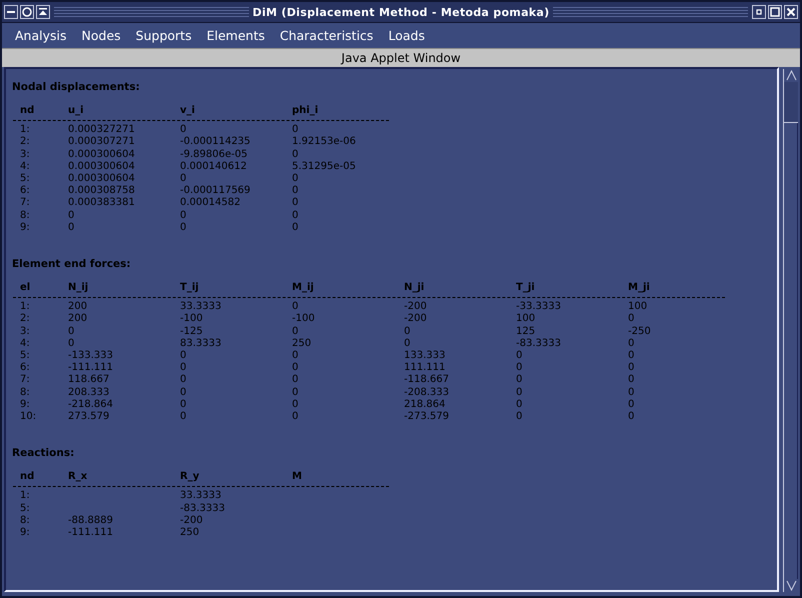 This screenshot has height=598, width=802. What do you see at coordinates (791, 75) in the screenshot?
I see `scroll-up-icon` at bounding box center [791, 75].